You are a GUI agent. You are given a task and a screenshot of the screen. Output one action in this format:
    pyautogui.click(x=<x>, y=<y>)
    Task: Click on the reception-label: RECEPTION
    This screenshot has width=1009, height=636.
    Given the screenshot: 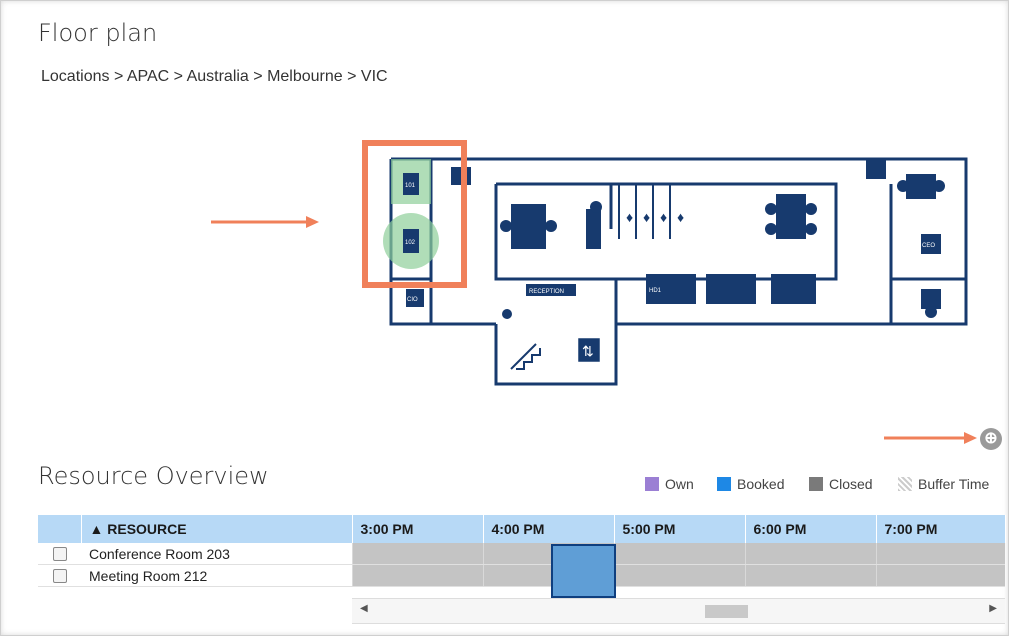 What is the action you would take?
    pyautogui.click(x=546, y=292)
    